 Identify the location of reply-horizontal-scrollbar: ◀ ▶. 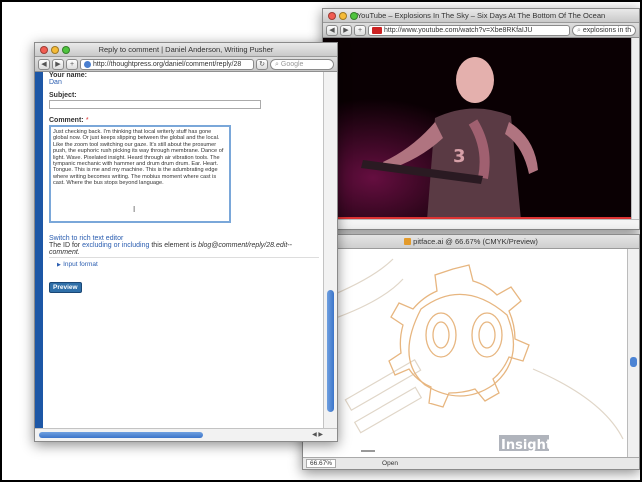
(186, 434).